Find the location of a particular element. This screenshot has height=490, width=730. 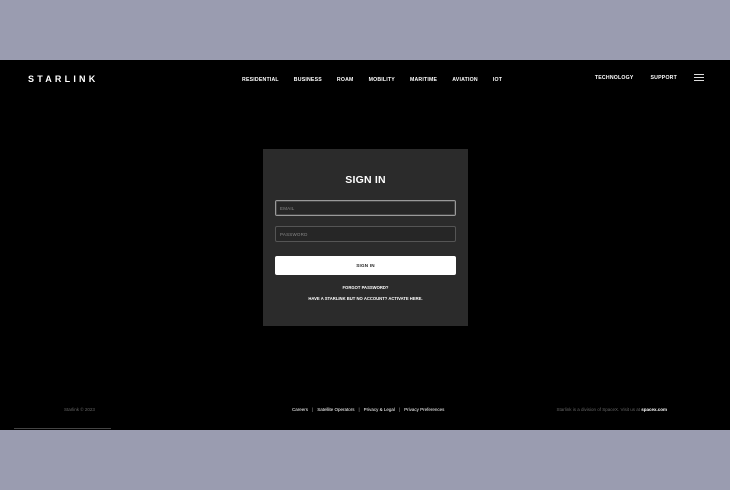

horizontal-scrollbar is located at coordinates (62, 428).